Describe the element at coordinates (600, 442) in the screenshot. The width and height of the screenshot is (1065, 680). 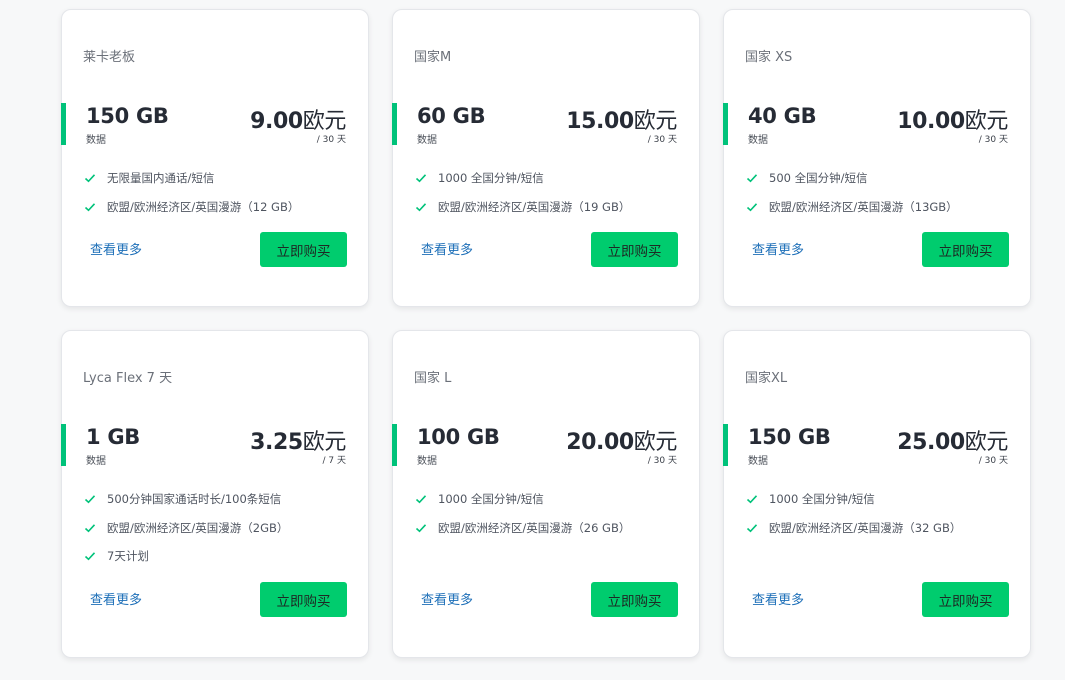
I see `price-value: 20.00` at that location.